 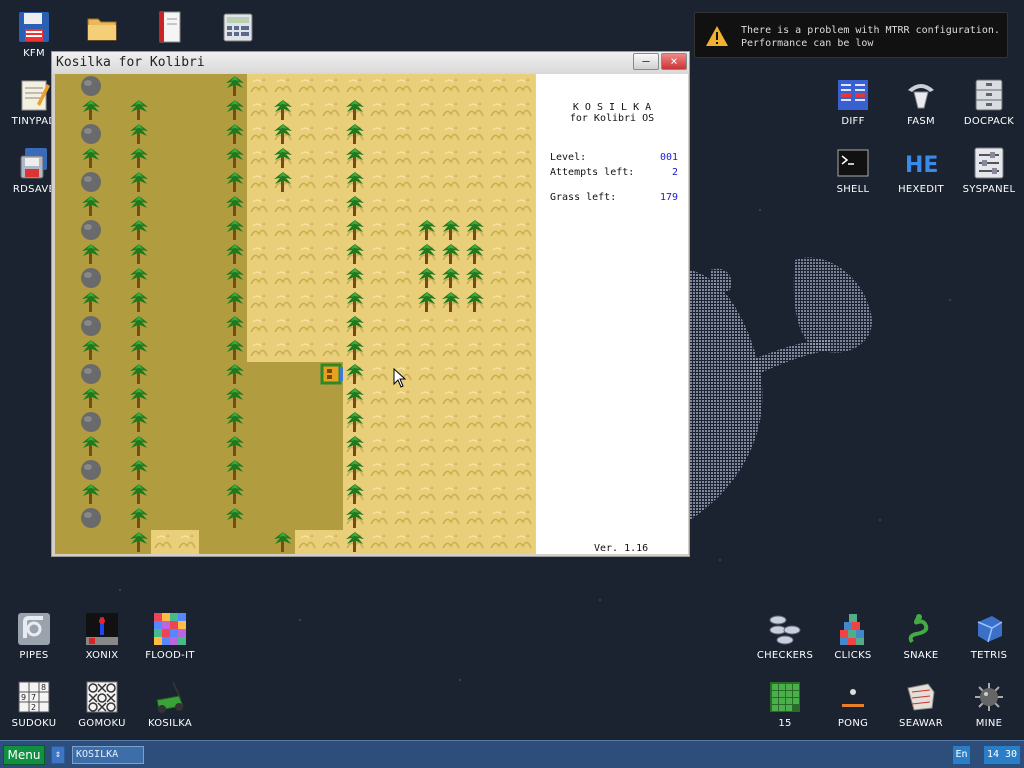 I want to click on window-title: Kosilka for Kolibri, so click(x=130, y=62).